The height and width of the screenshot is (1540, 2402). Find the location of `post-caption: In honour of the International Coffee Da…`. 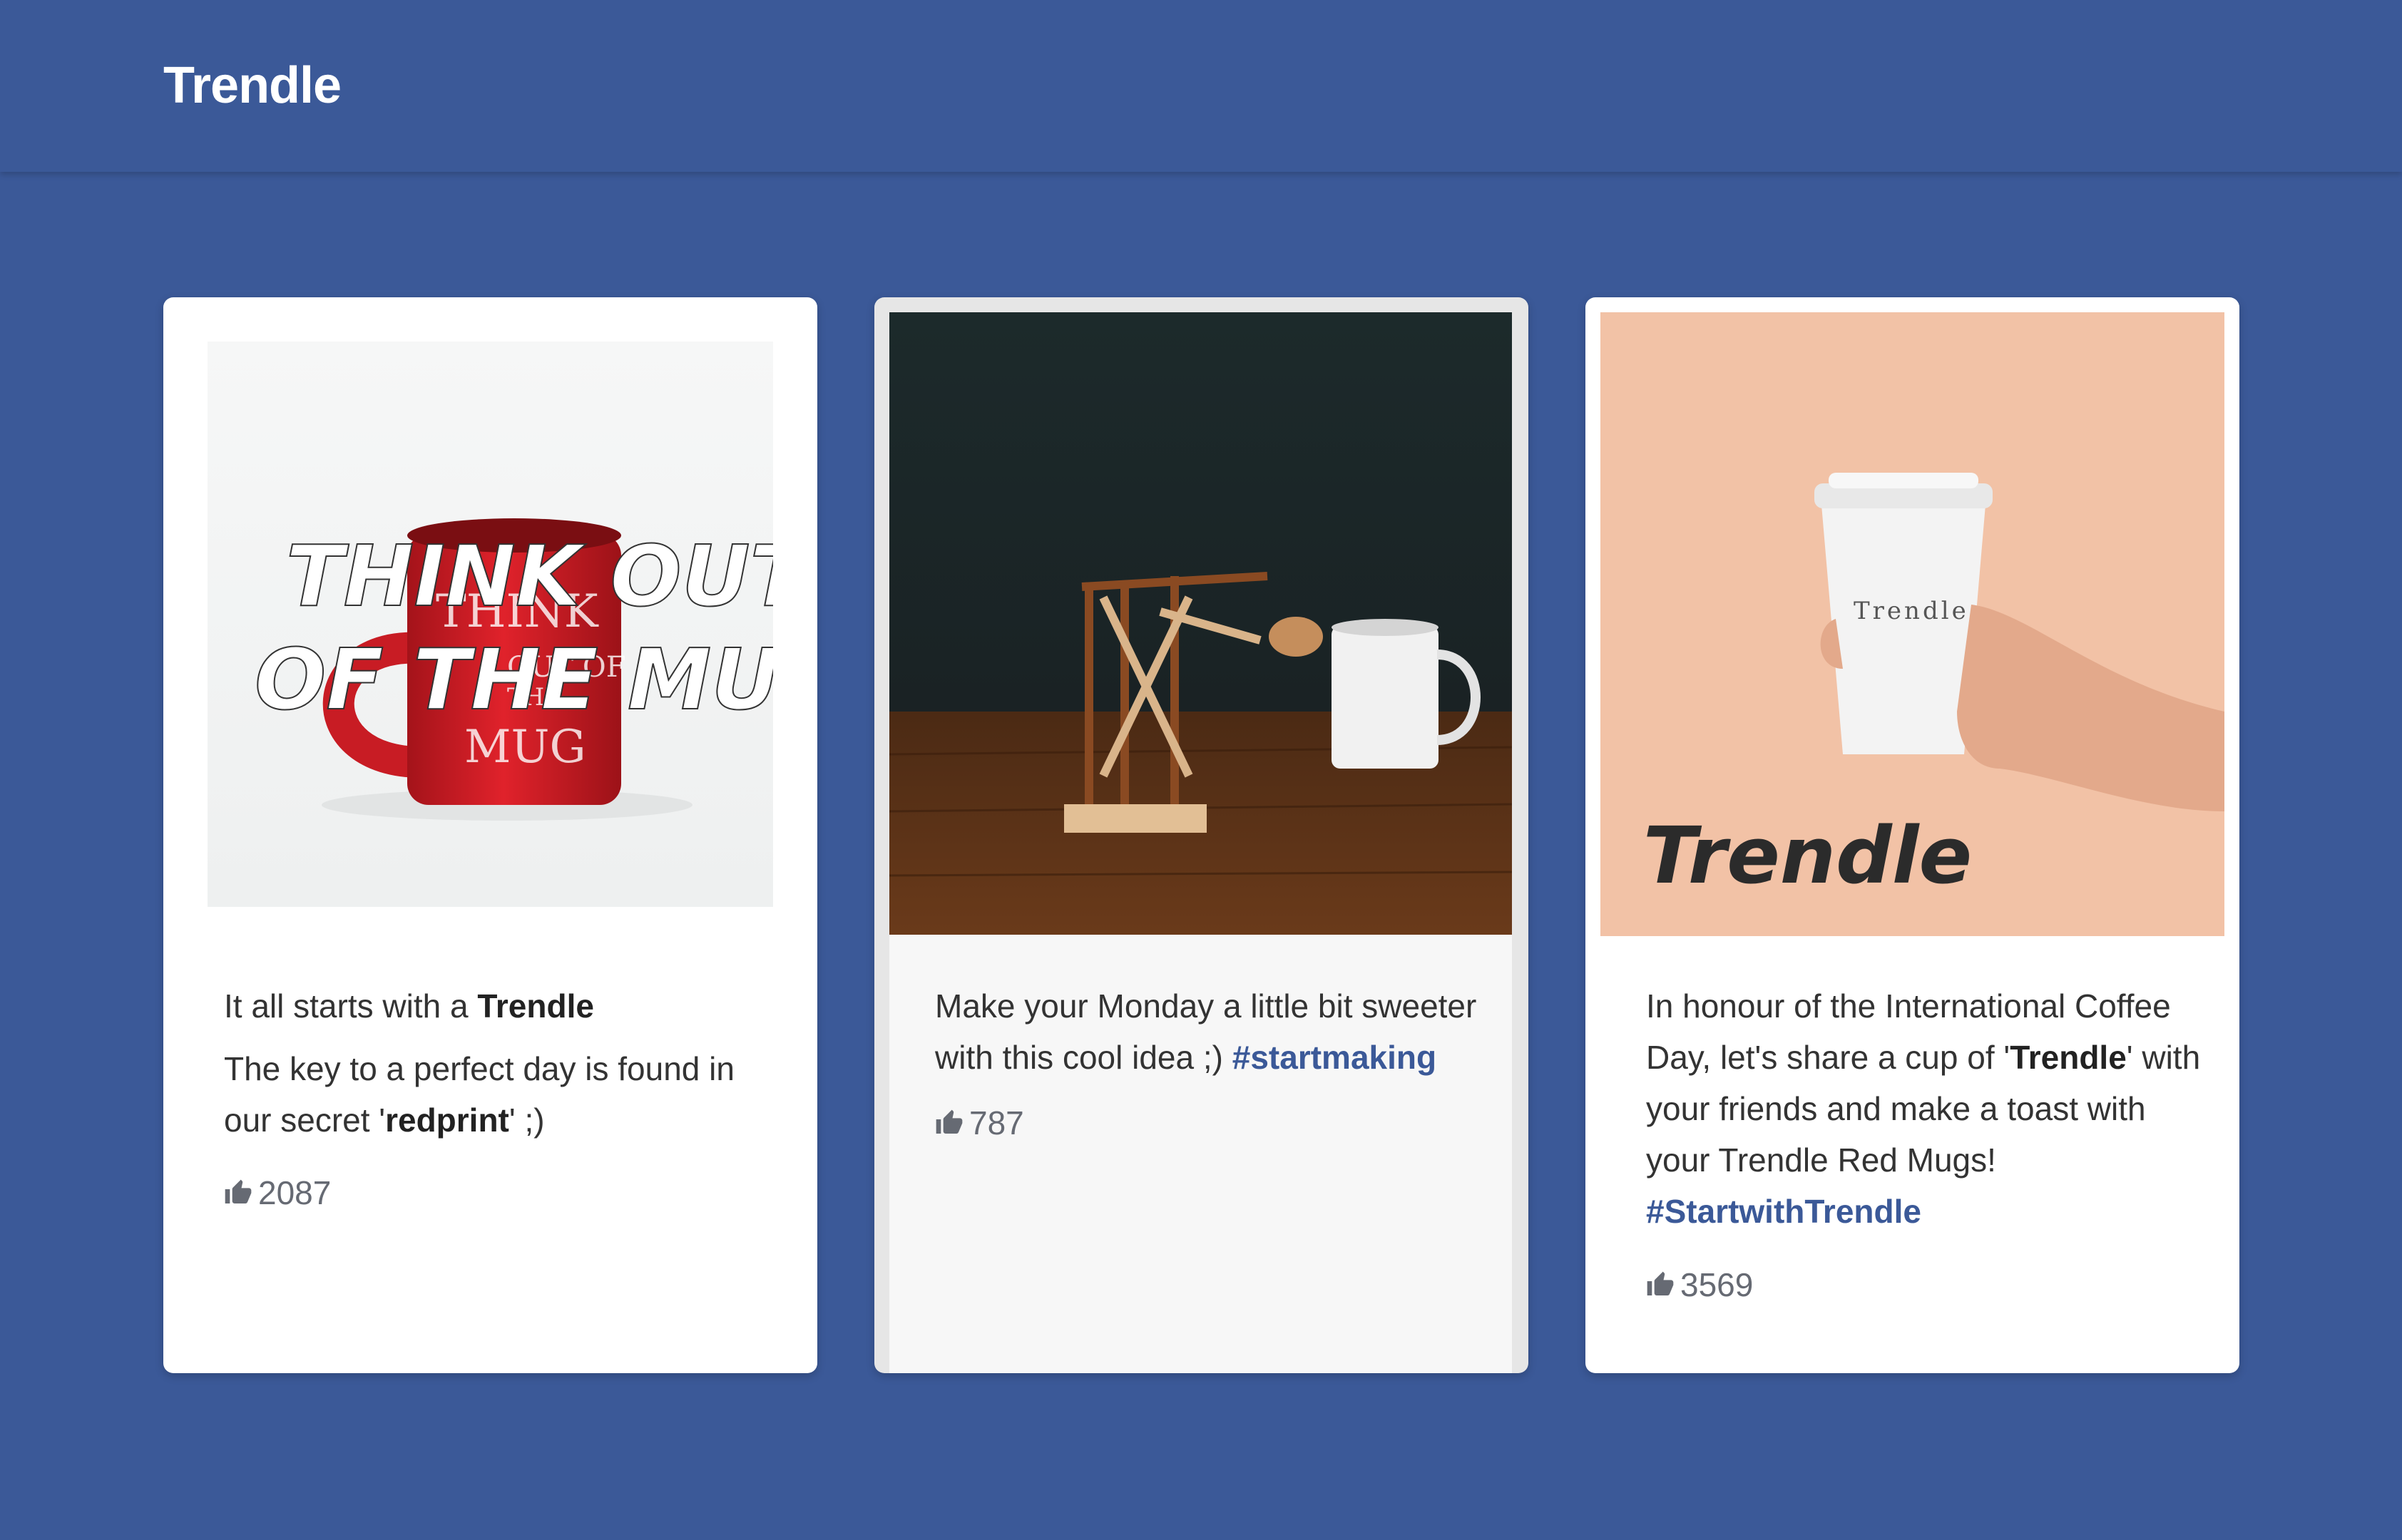

post-caption: In honour of the International Coffee Da… is located at coordinates (1924, 1108).